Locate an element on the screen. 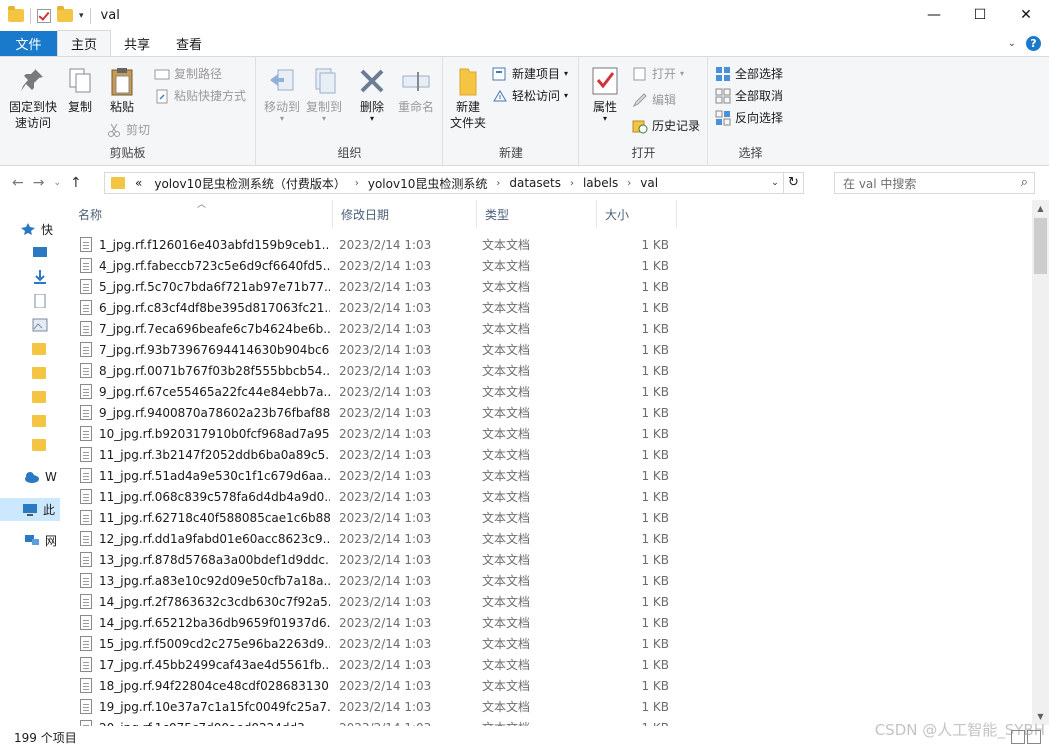 The height and width of the screenshot is (750, 1049). new-item-icon is located at coordinates (500, 74).